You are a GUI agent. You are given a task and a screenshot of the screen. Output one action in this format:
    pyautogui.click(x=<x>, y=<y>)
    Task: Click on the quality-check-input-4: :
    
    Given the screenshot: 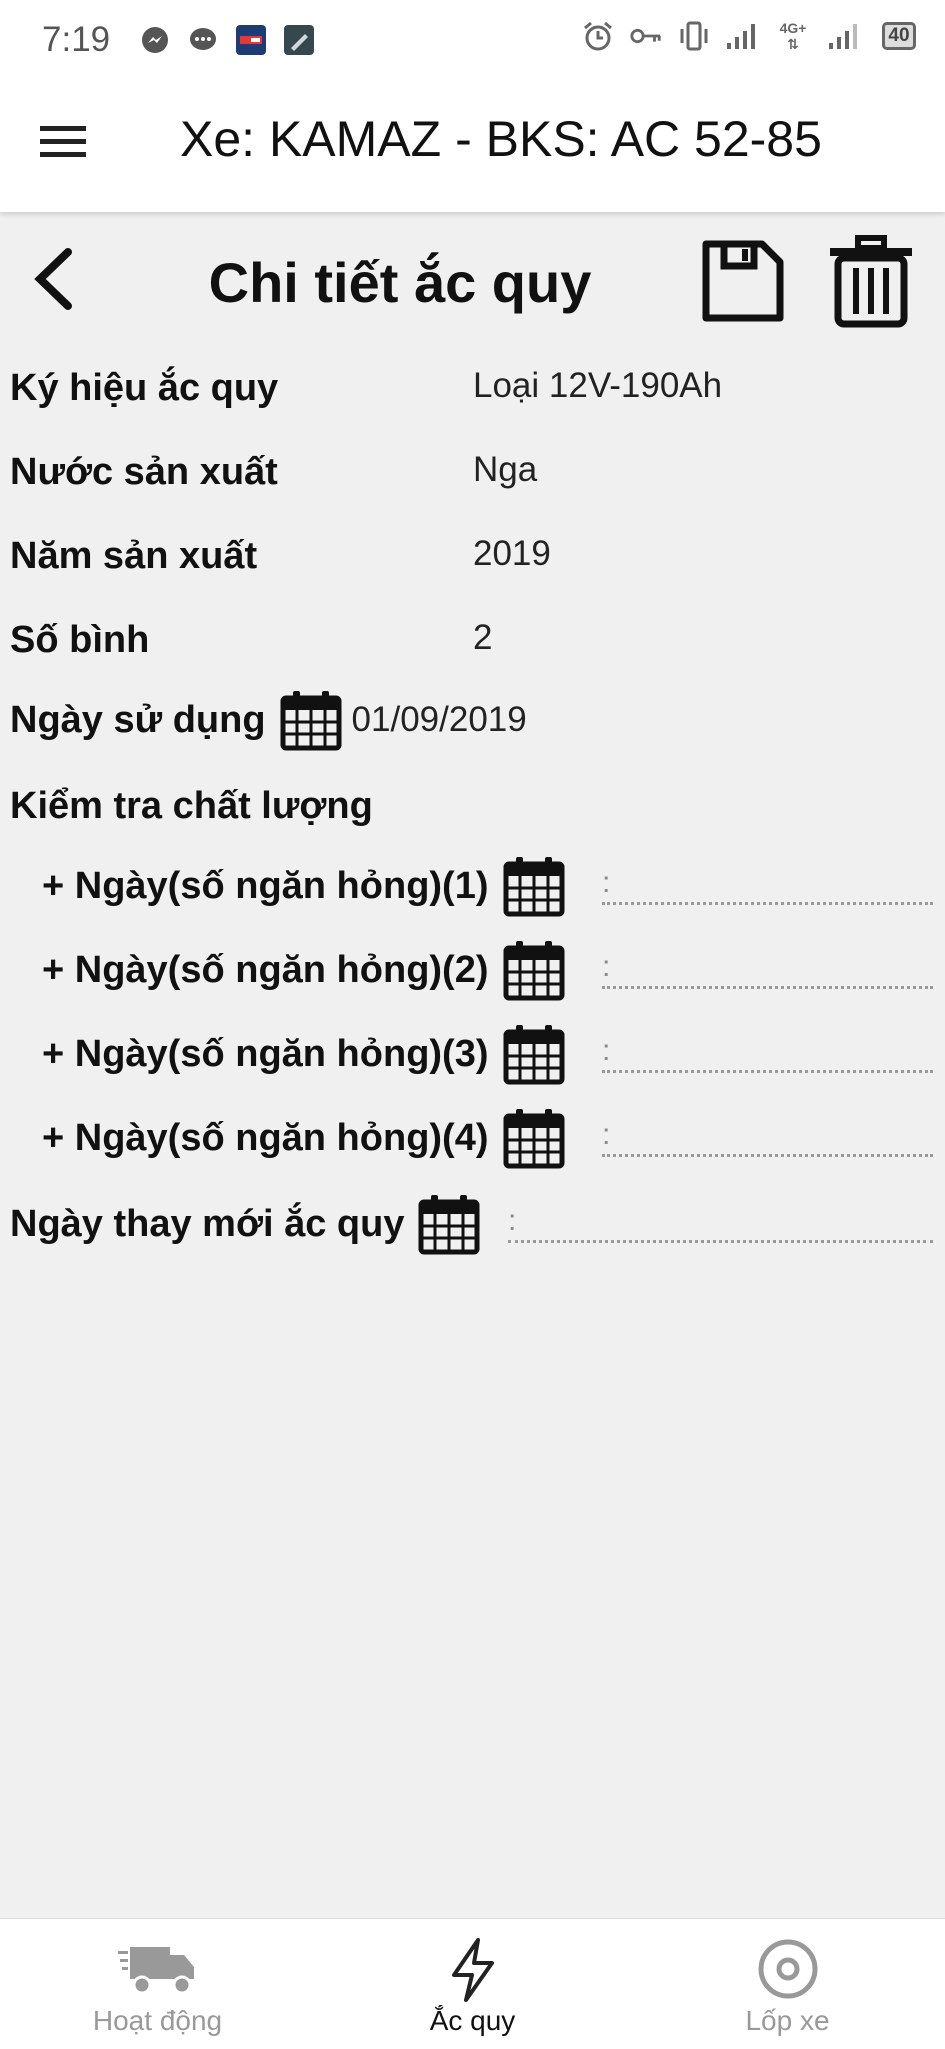 What is the action you would take?
    pyautogui.click(x=767, y=1137)
    